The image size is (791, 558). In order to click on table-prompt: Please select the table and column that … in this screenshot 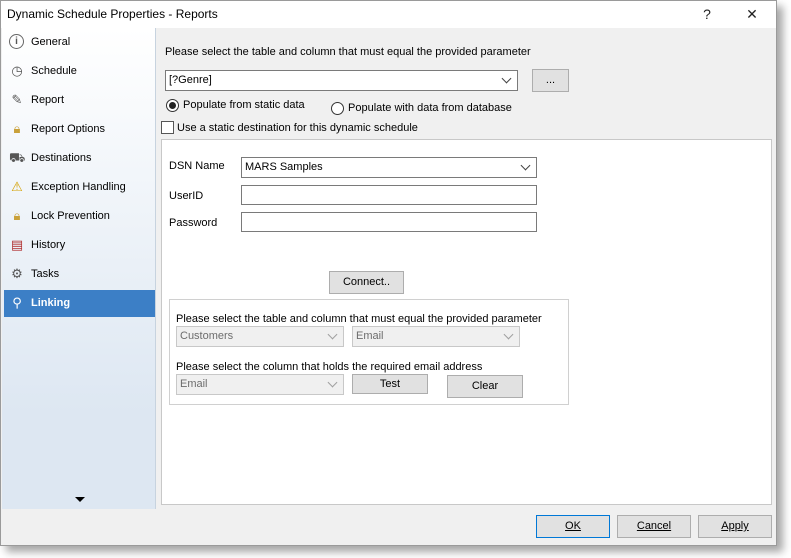, I will do `click(348, 52)`.